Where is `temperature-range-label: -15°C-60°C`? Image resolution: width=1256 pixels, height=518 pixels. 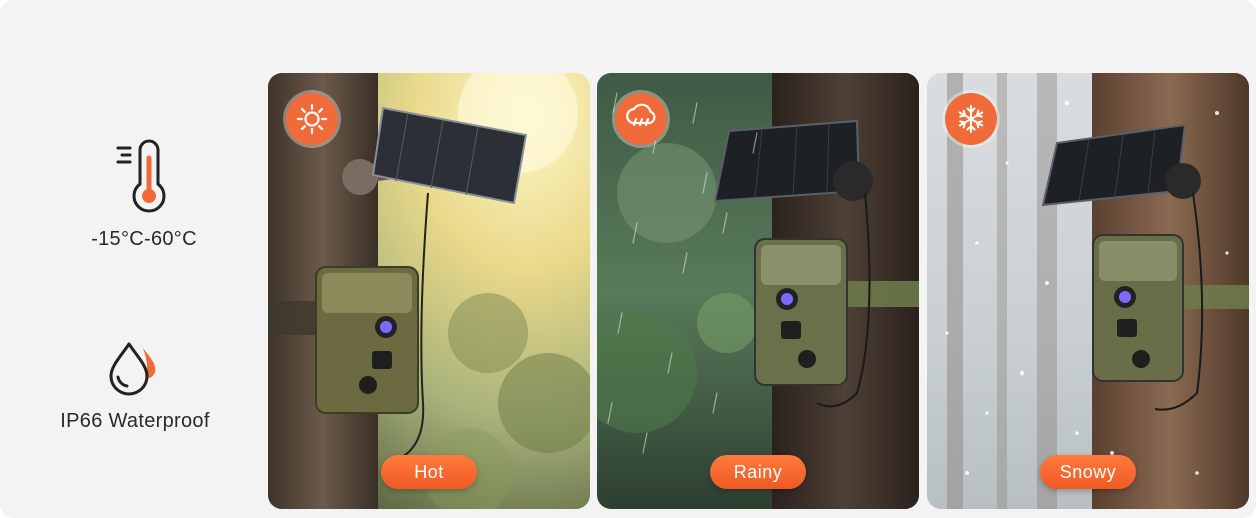
temperature-range-label: -15°C-60°C is located at coordinates (144, 239).